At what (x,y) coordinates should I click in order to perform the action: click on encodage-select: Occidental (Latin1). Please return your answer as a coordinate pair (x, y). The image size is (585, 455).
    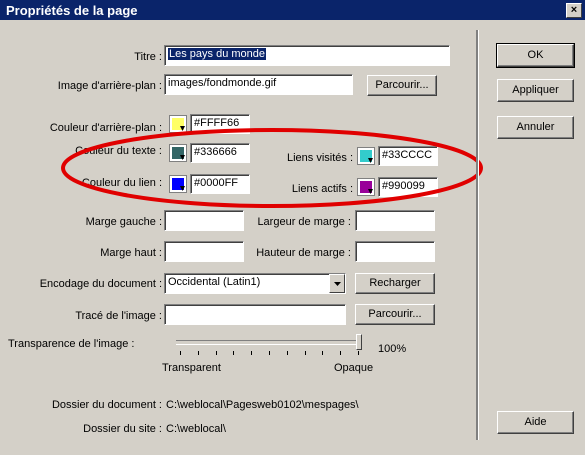
    Looking at the image, I should click on (255, 283).